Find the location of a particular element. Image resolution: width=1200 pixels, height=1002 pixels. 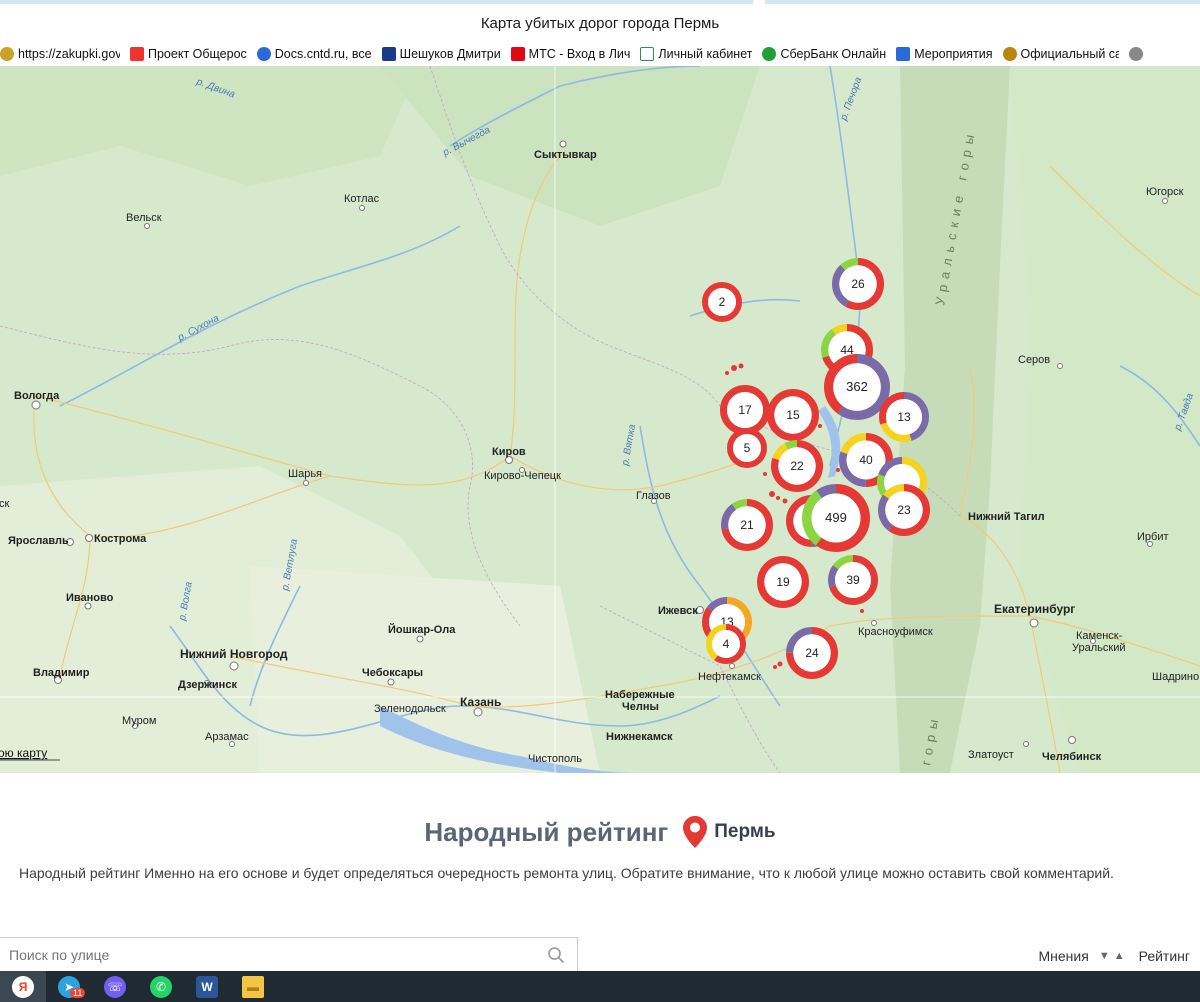

cluster-count: 40 is located at coordinates (866, 460).